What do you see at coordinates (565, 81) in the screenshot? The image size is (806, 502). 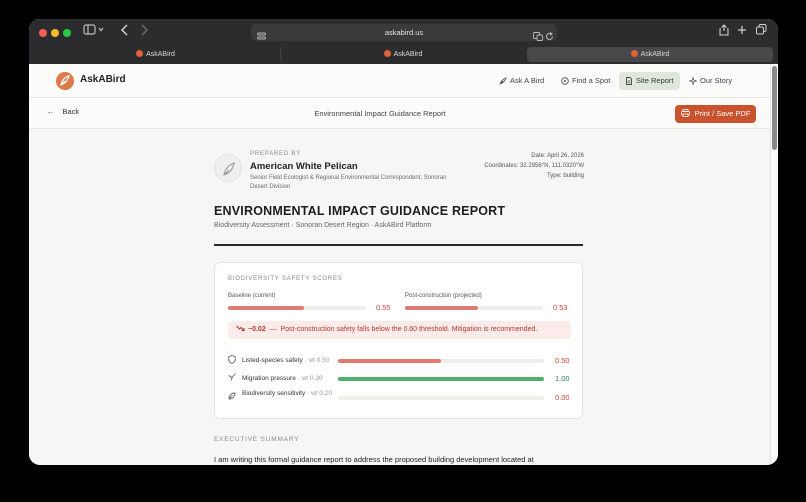 I see `compass-icon` at bounding box center [565, 81].